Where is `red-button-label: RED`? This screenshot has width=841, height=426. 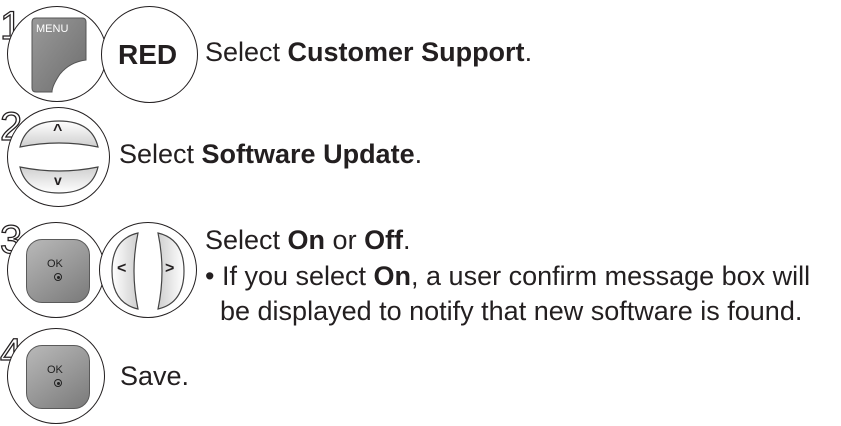
red-button-label: RED is located at coordinates (148, 54).